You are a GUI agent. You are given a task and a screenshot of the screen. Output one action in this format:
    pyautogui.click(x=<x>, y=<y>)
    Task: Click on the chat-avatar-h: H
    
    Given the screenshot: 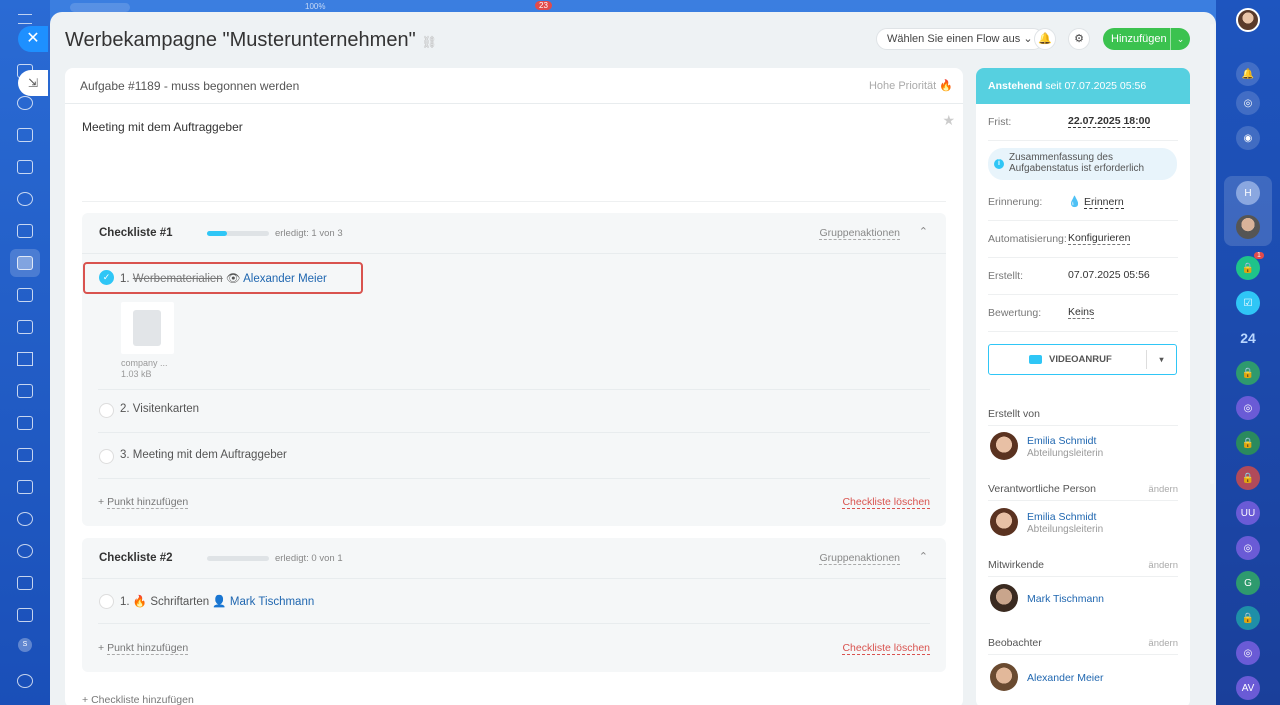 What is the action you would take?
    pyautogui.click(x=1248, y=193)
    